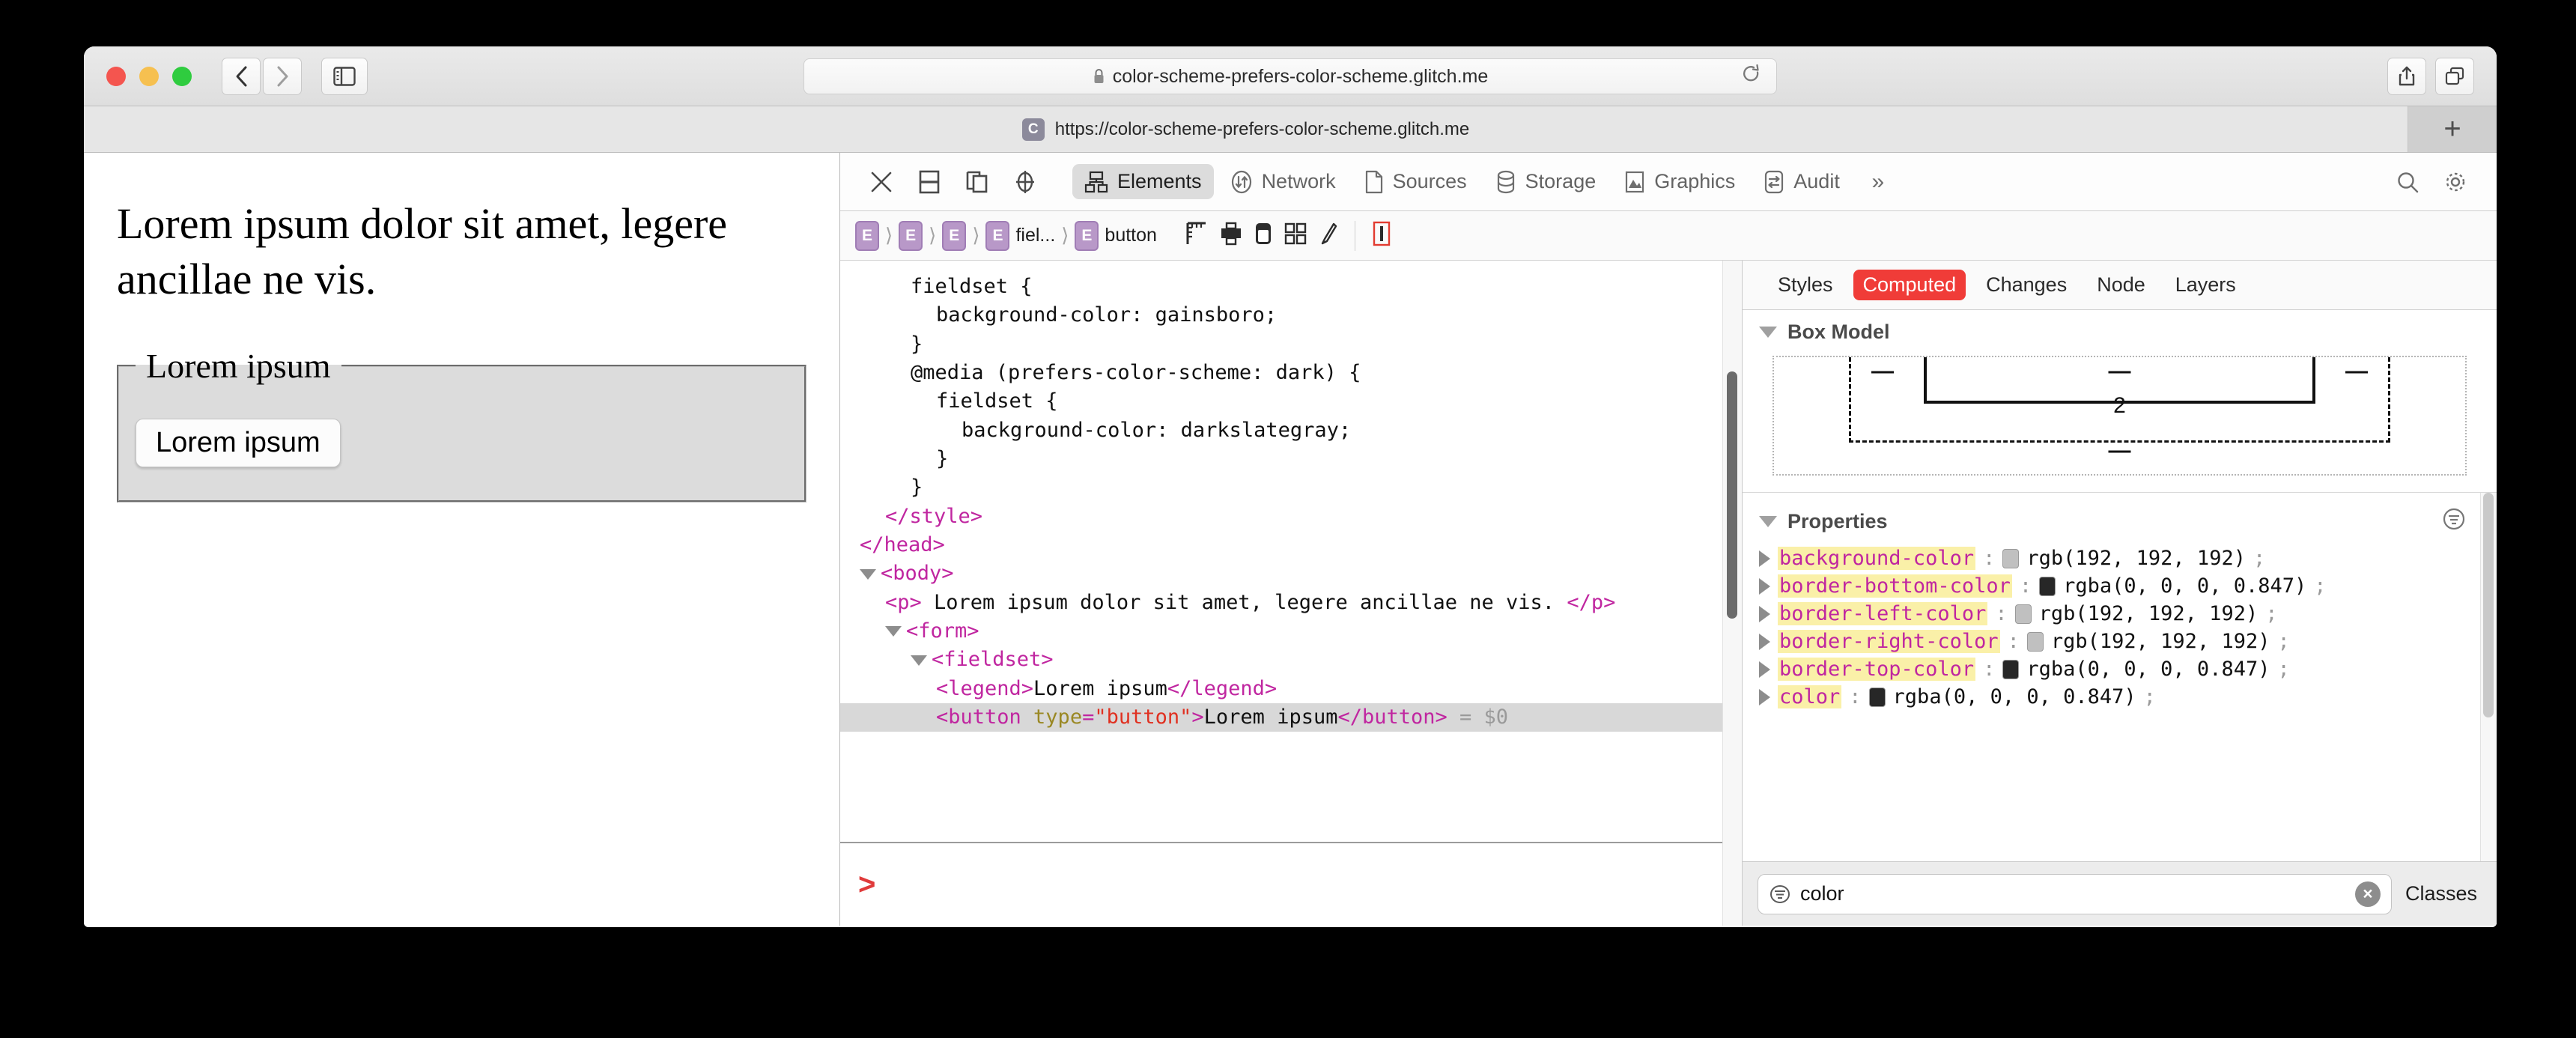 This screenshot has height=1038, width=2576. Describe the element at coordinates (2206, 285) in the screenshot. I see `sidebar-tab-layers: Layers` at that location.